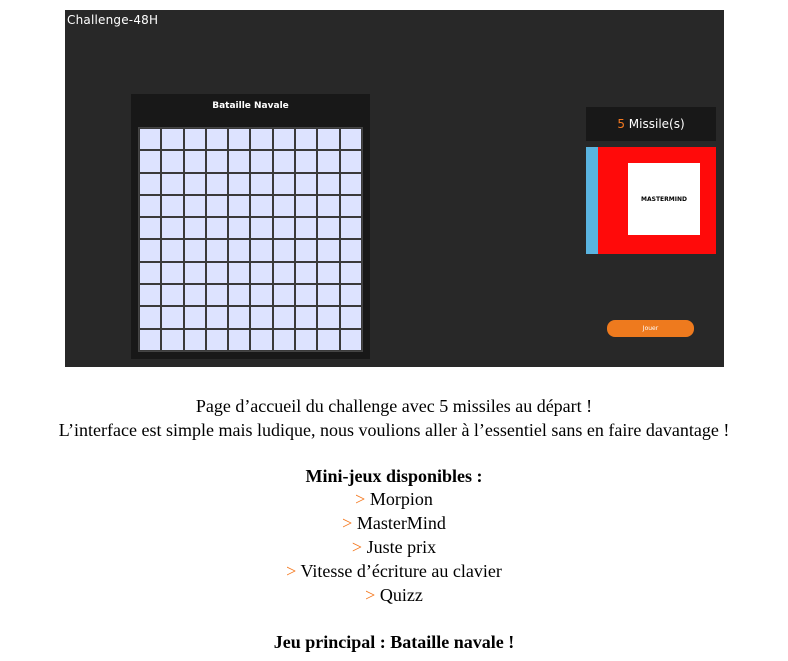  I want to click on mastermind-game-card: MASTERMIND, so click(651, 200).